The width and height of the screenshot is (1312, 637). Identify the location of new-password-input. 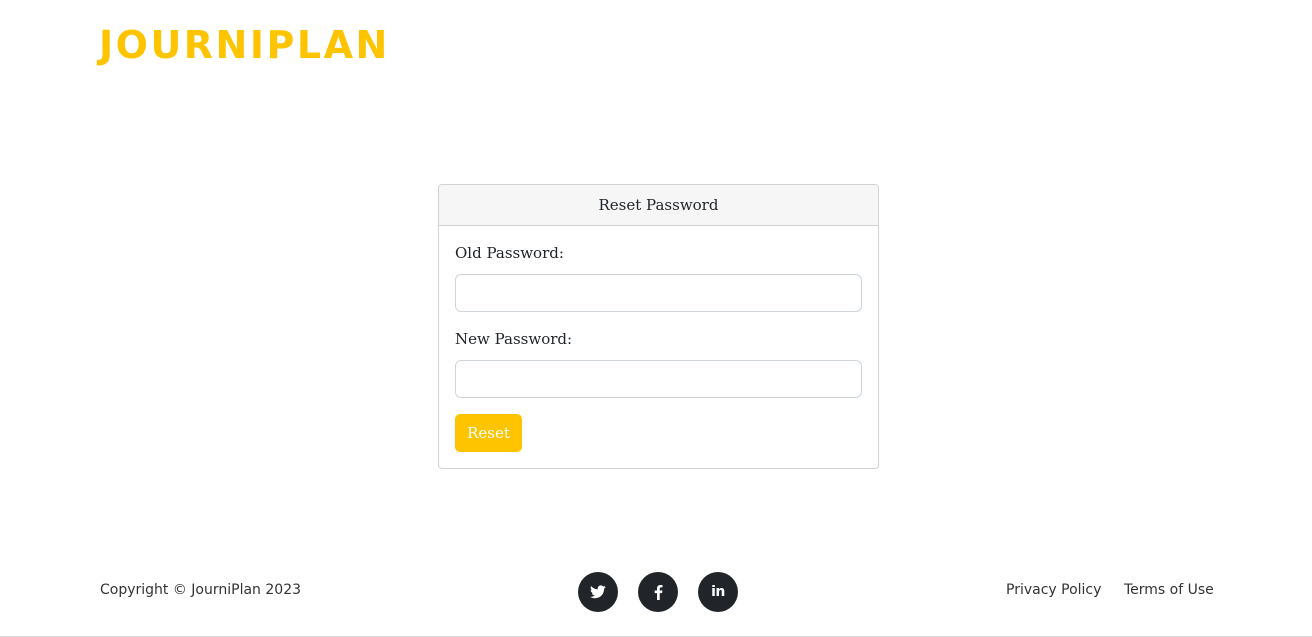
(658, 379).